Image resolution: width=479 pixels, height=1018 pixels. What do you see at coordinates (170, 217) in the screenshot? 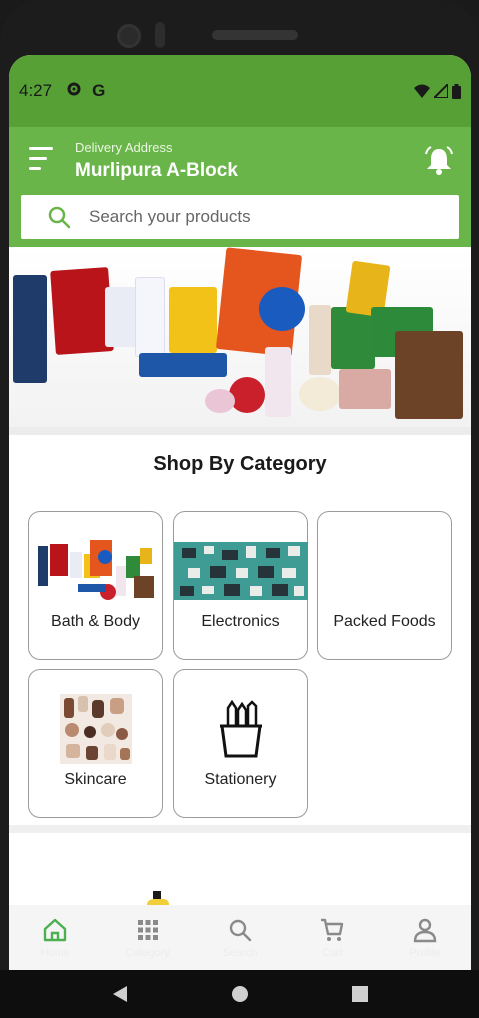
I see `search-input: Search your products` at bounding box center [170, 217].